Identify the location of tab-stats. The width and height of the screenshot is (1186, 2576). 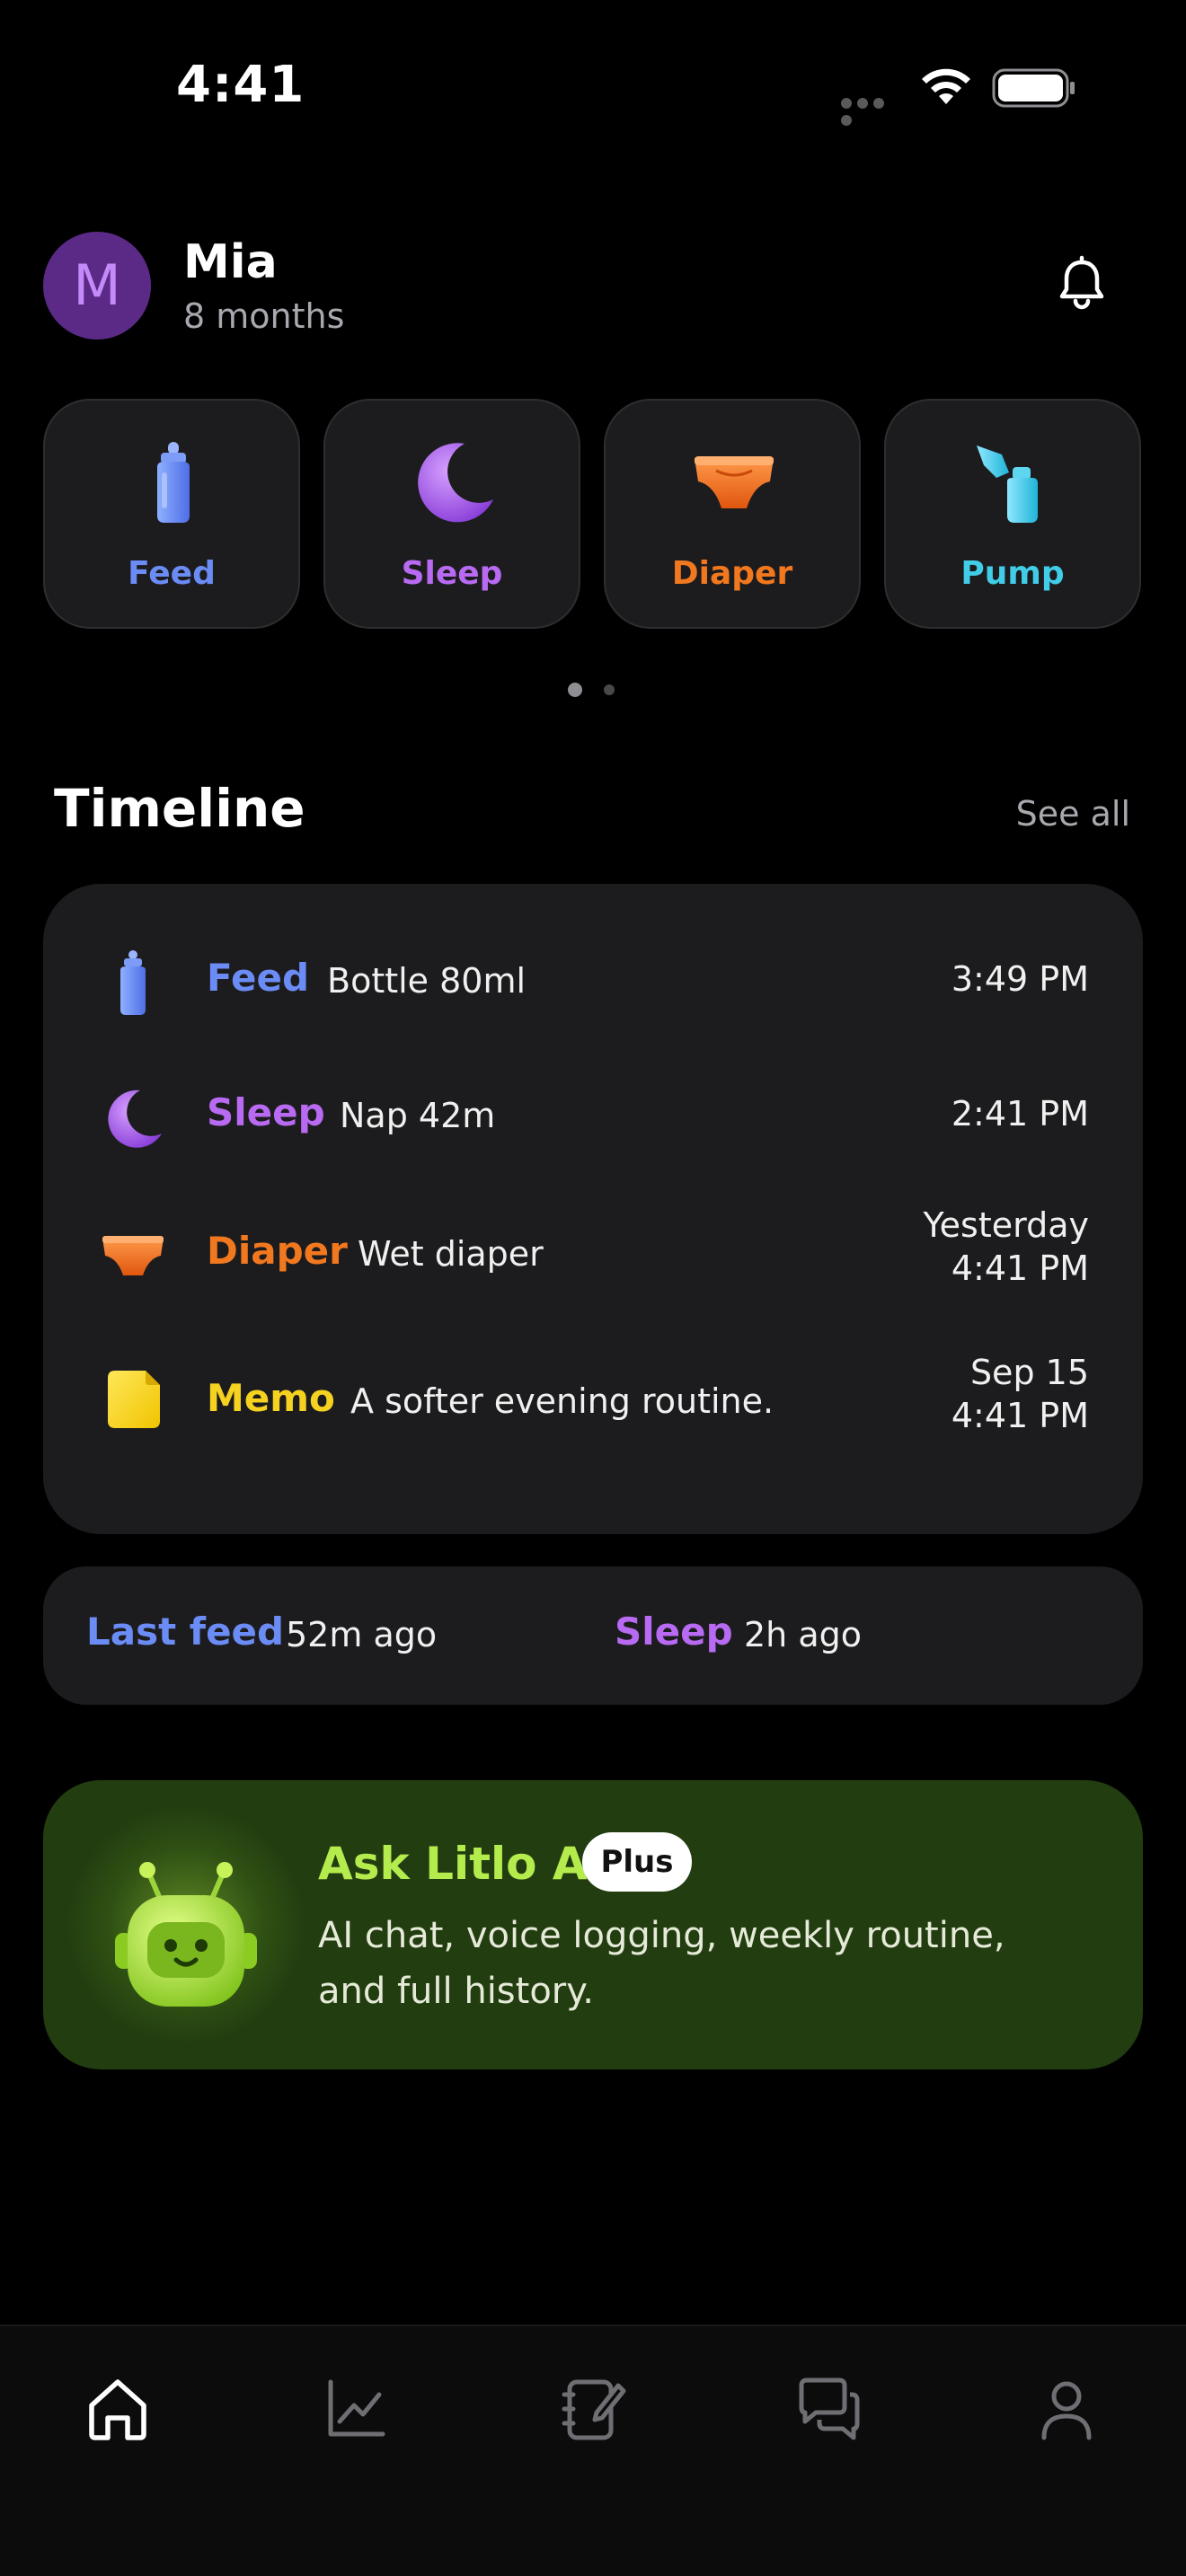
(354, 2408).